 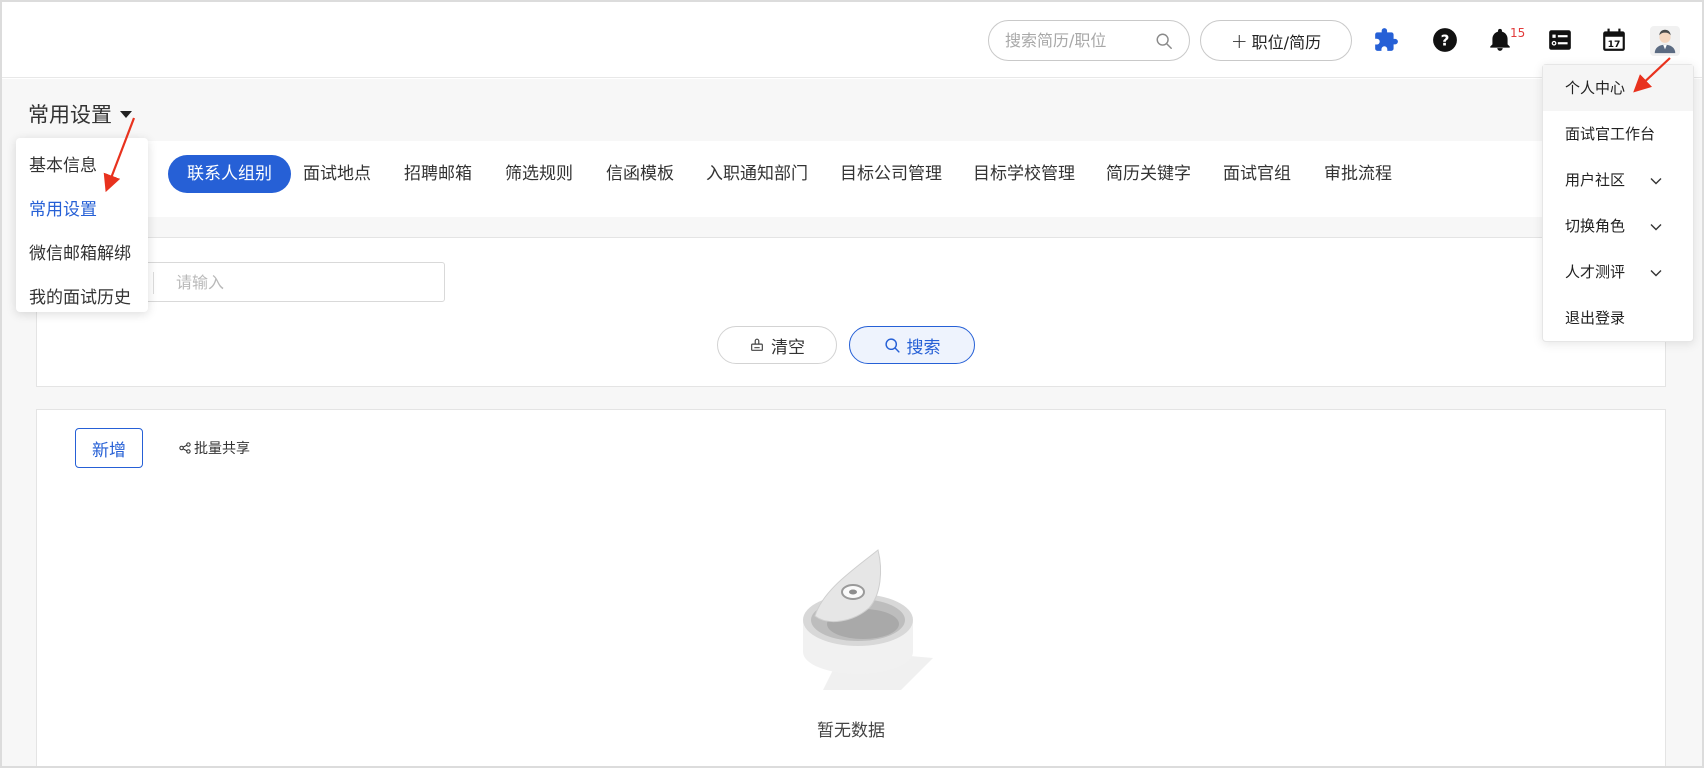 I want to click on filter-input, so click(x=296, y=282).